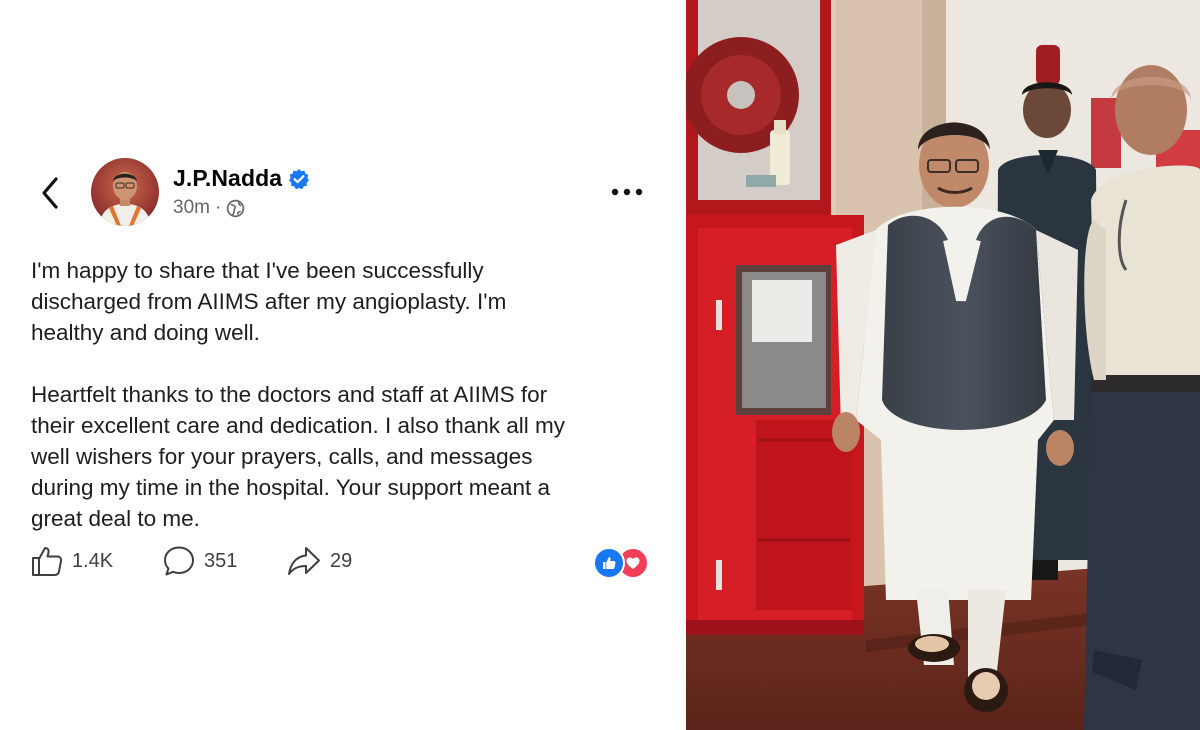 The height and width of the screenshot is (730, 1200). I want to click on post-meta: 30m ·, so click(209, 208).